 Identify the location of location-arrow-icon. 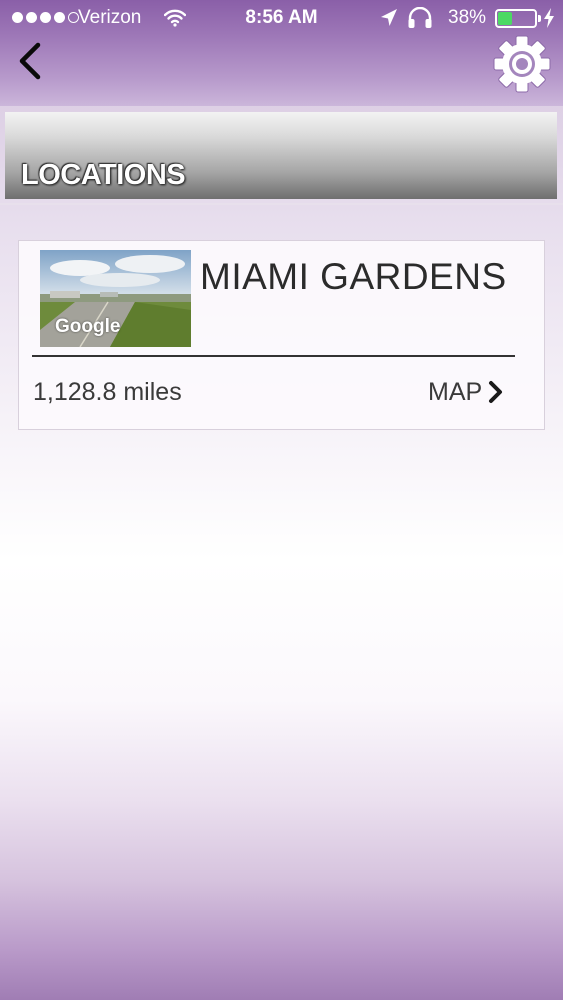
(389, 21).